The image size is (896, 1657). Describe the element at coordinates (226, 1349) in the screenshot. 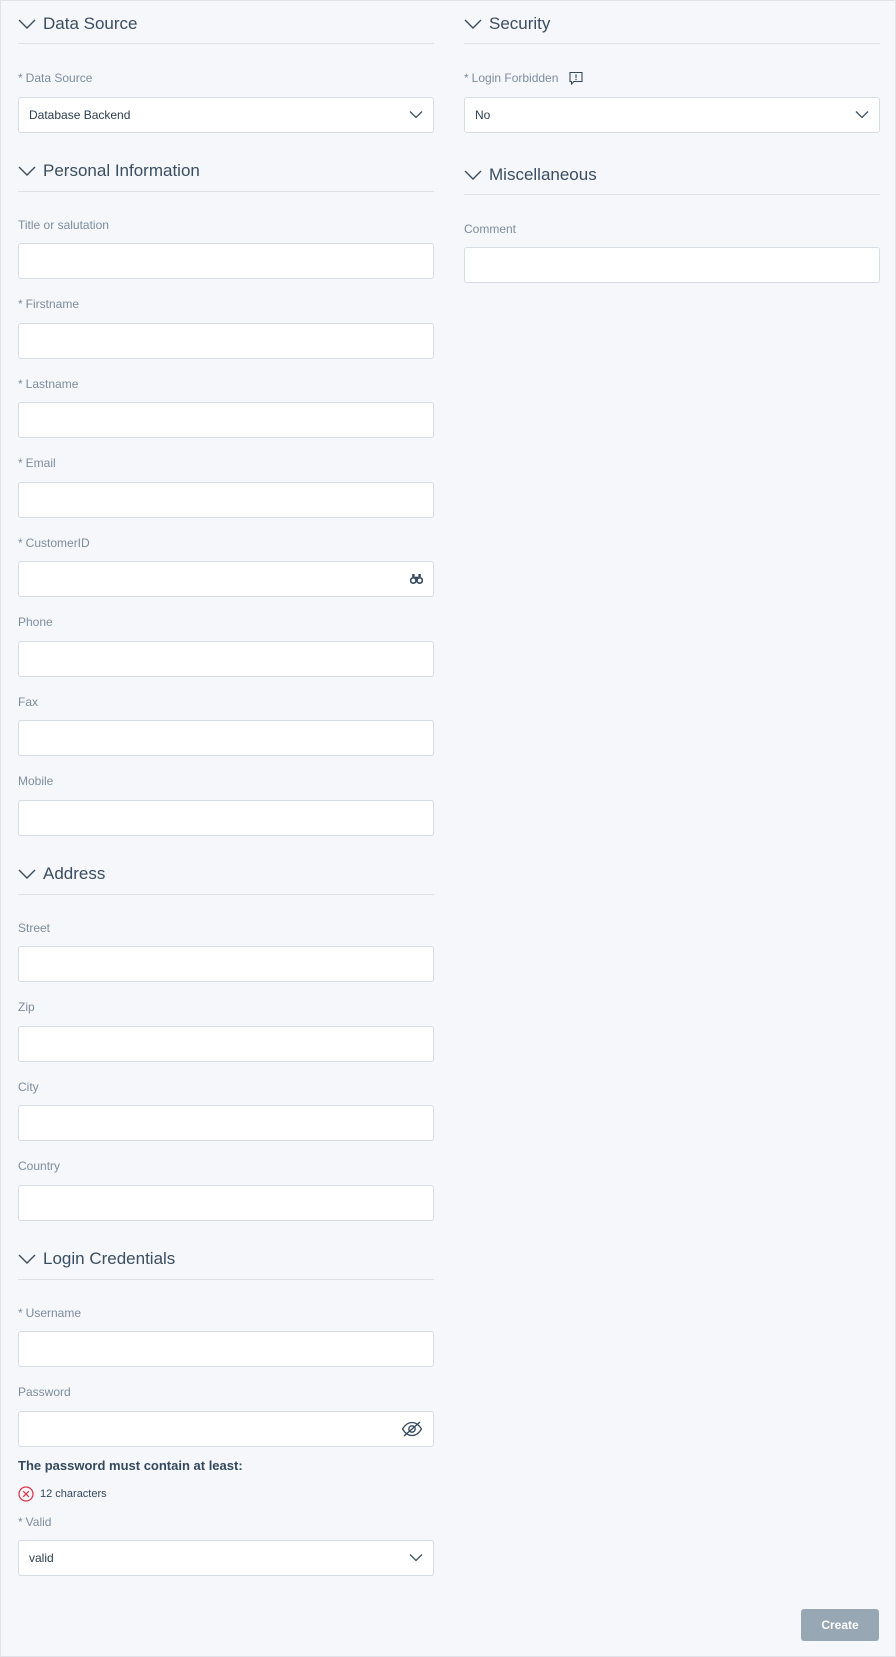

I see `username-input` at that location.